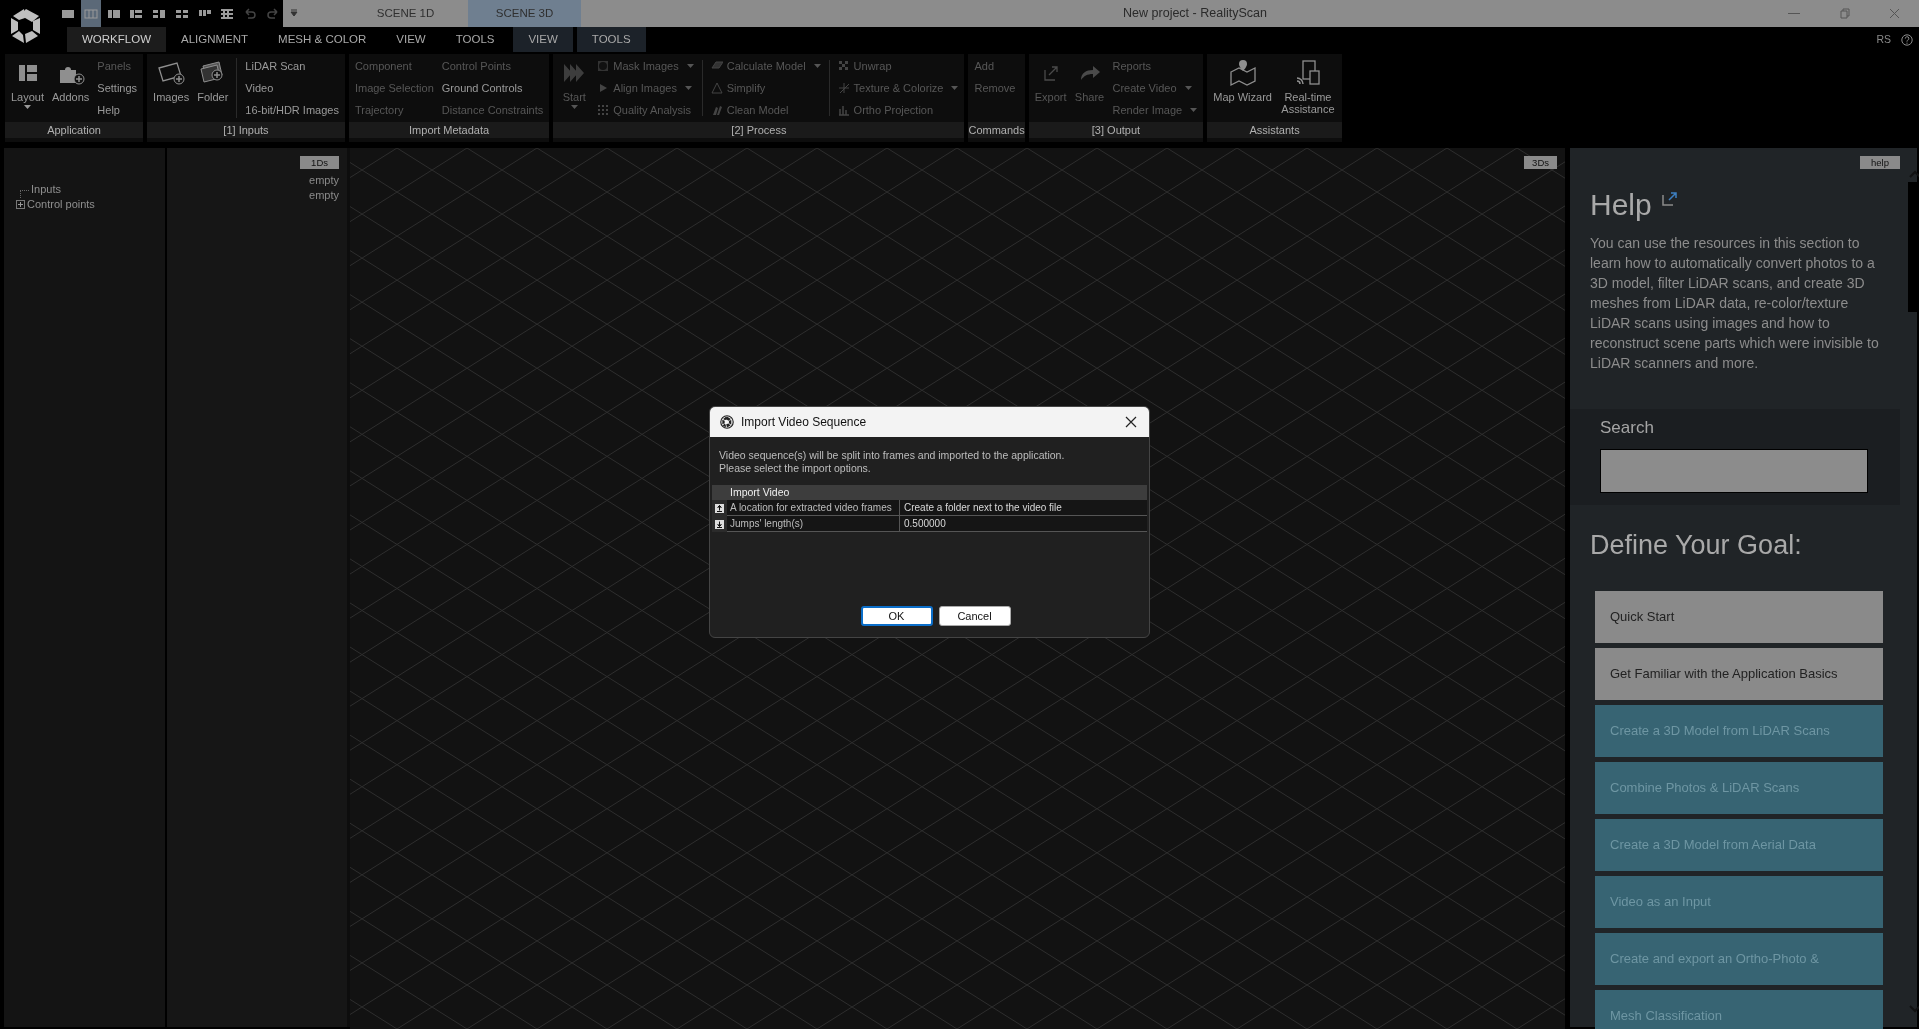  I want to click on scene-tab: SCENE 1D, so click(405, 13).